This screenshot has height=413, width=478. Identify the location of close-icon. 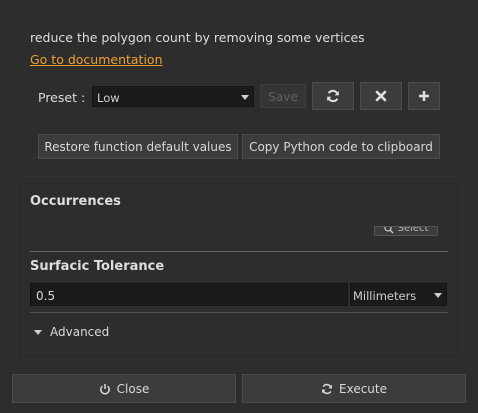
(381, 96).